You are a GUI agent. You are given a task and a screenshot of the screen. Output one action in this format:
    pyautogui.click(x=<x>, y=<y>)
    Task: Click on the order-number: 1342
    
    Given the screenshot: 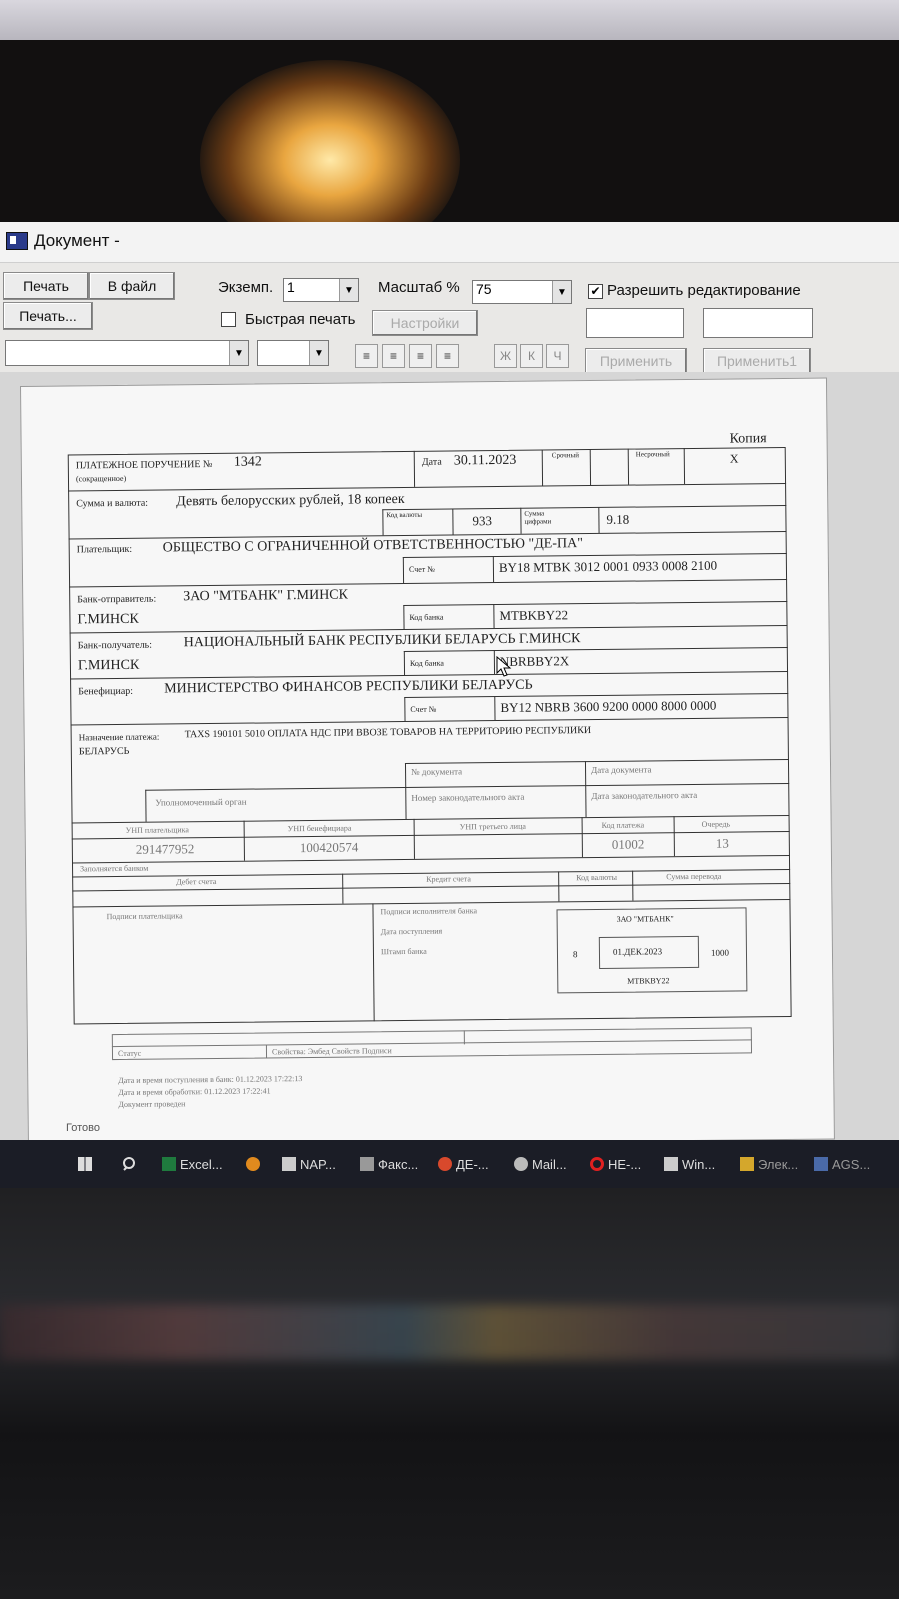 What is the action you would take?
    pyautogui.click(x=247, y=462)
    